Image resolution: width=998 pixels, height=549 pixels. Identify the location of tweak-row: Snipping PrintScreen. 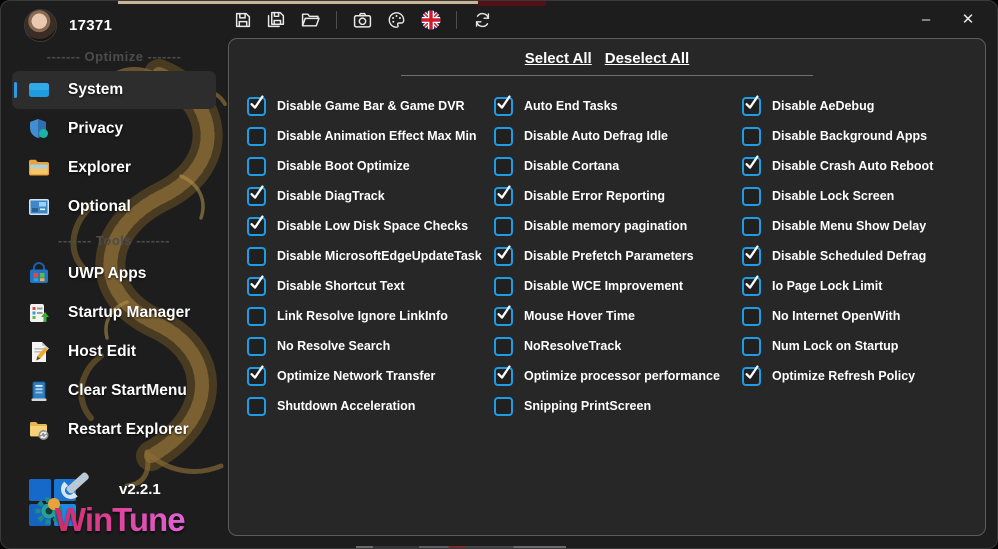
(607, 406).